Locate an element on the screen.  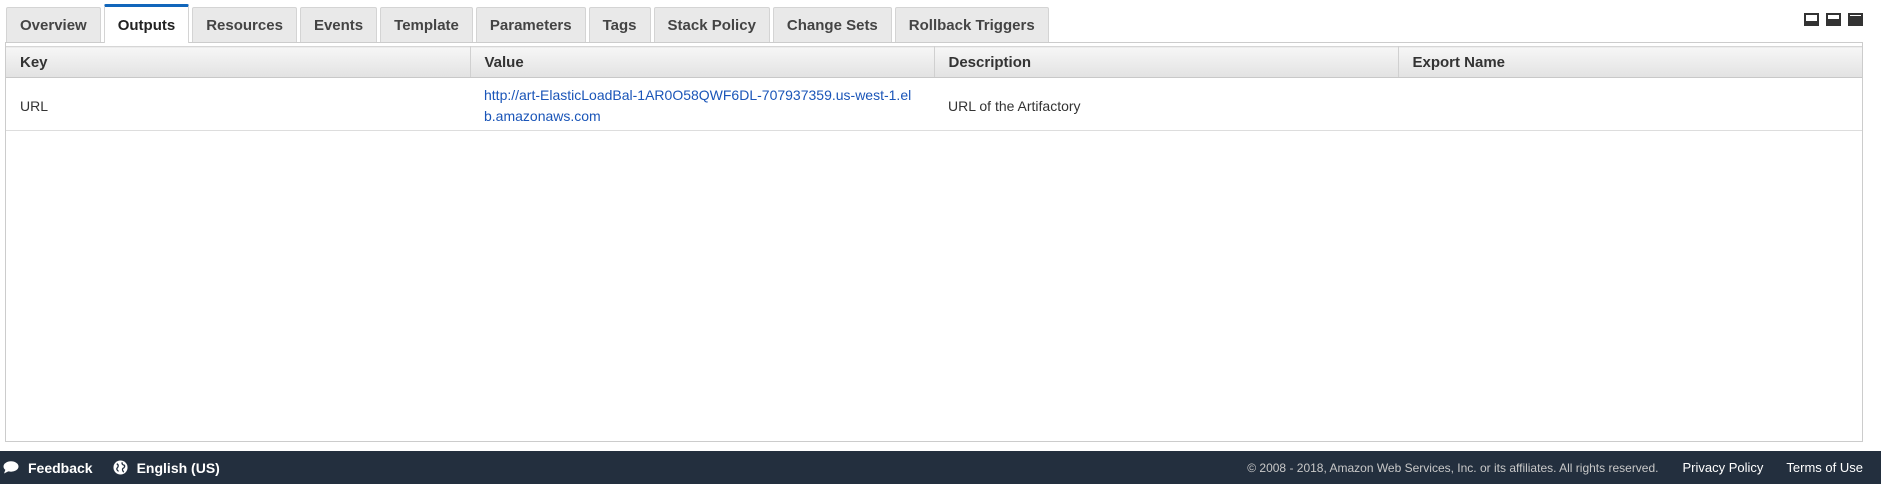
table-header-row: Key Value Description Export Name is located at coordinates (934, 62).